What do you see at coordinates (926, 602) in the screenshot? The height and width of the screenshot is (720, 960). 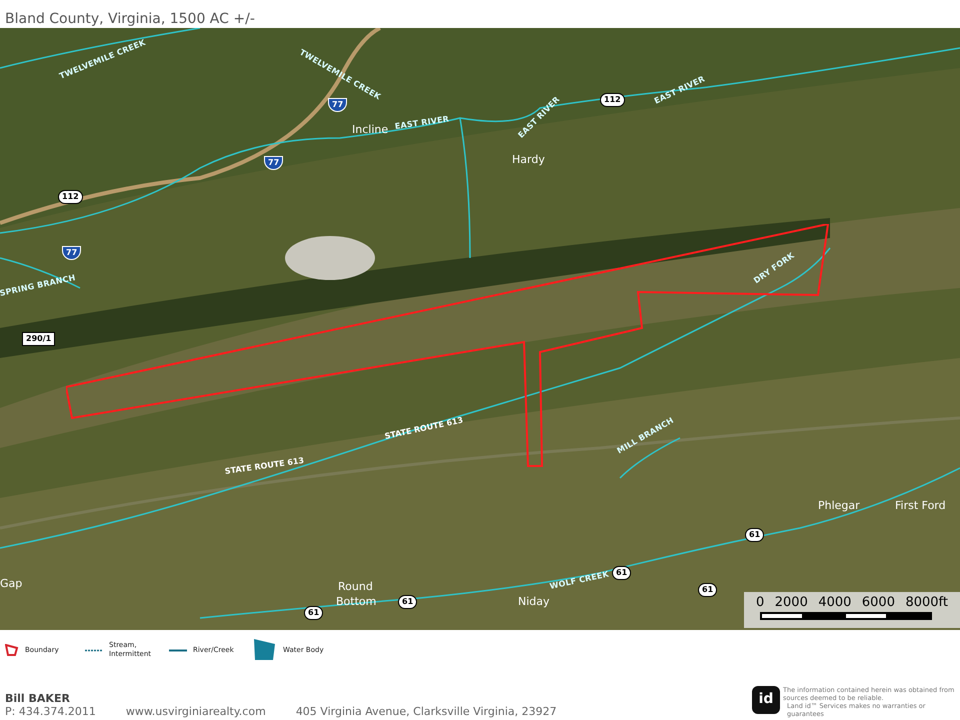 I see `scale-label: 8000ft` at bounding box center [926, 602].